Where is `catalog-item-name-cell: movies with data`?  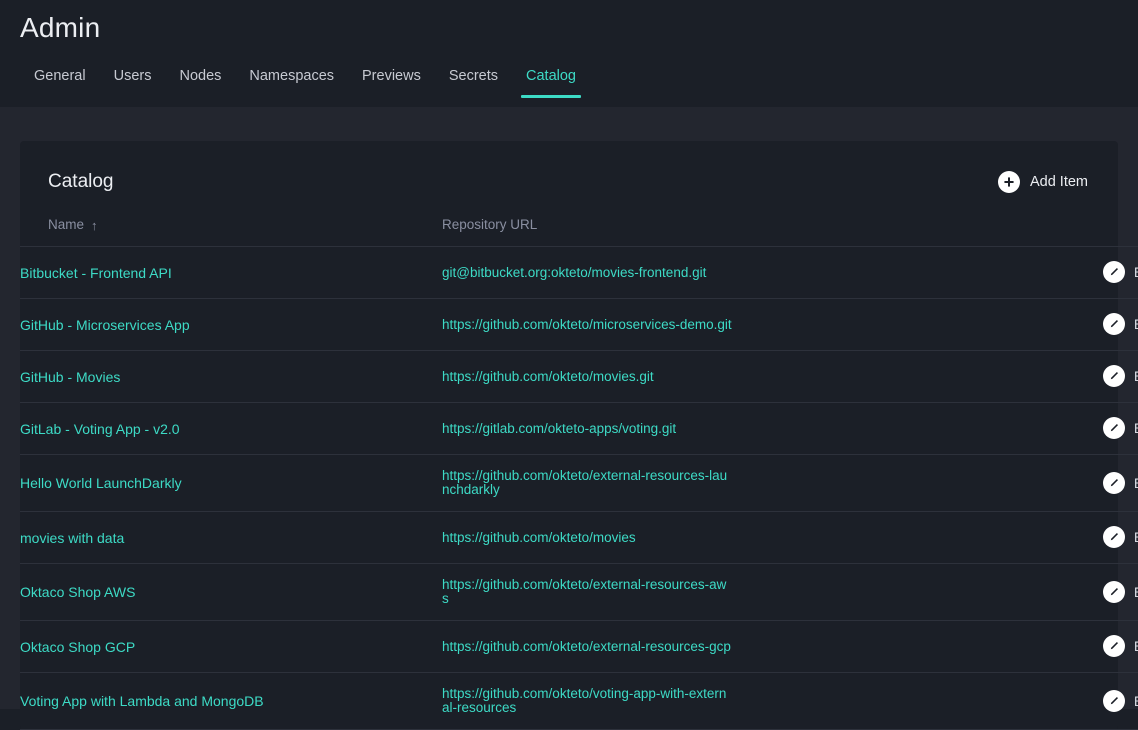
catalog-item-name-cell: movies with data is located at coordinates (231, 538).